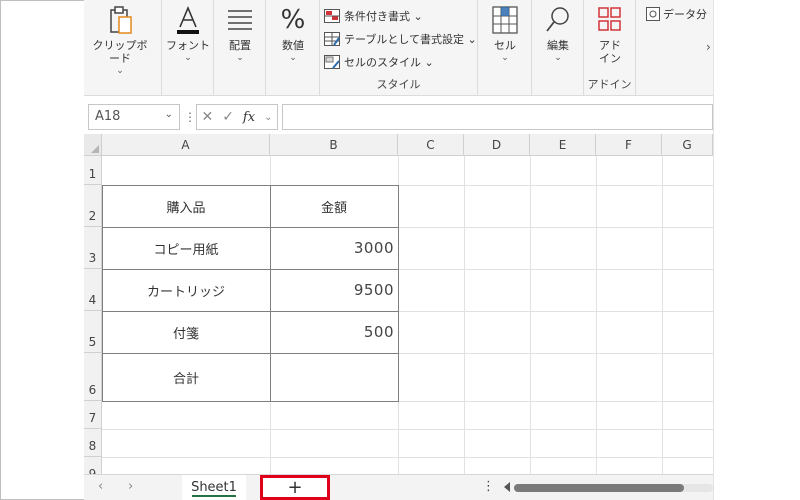 The width and height of the screenshot is (800, 500). Describe the element at coordinates (134, 117) in the screenshot. I see `name-box: A18 ⌄` at that location.